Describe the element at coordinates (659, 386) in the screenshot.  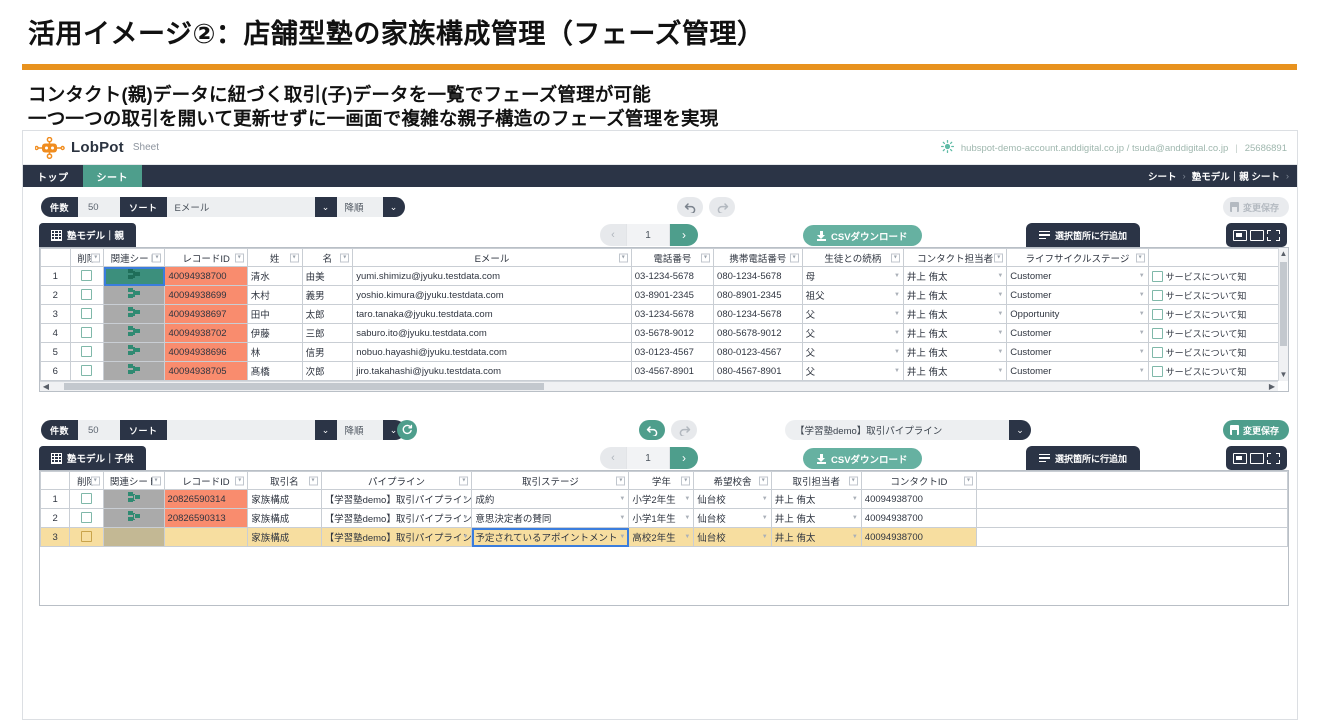
I see `parent-horizontal-scrollbar: ◀ ▶` at that location.